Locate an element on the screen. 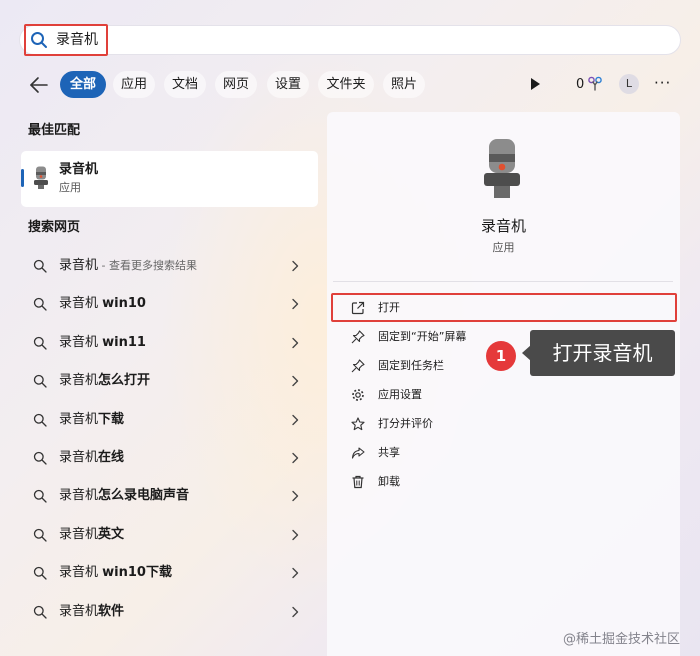 The height and width of the screenshot is (656, 700). more-options-icon: ··· is located at coordinates (662, 83).